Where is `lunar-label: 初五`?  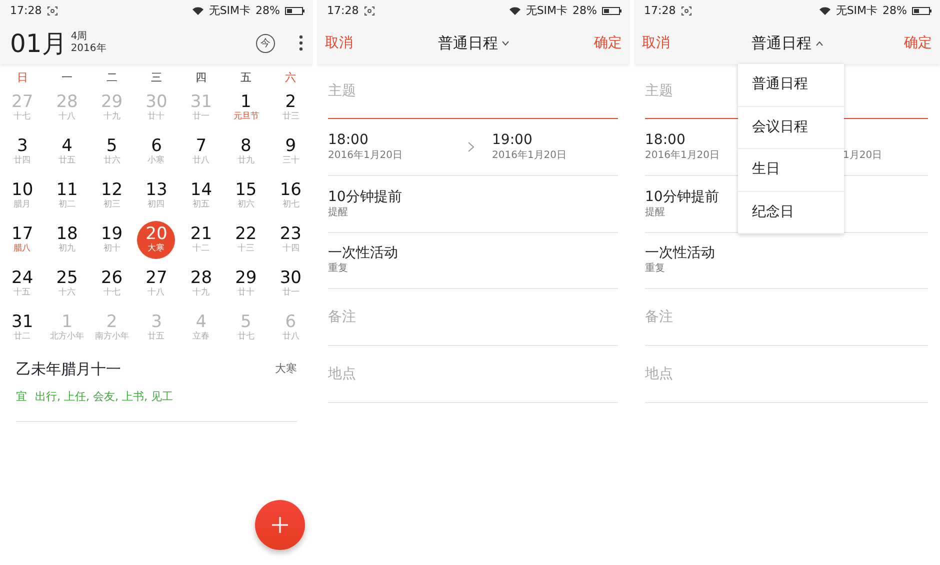
lunar-label: 初五 is located at coordinates (201, 205).